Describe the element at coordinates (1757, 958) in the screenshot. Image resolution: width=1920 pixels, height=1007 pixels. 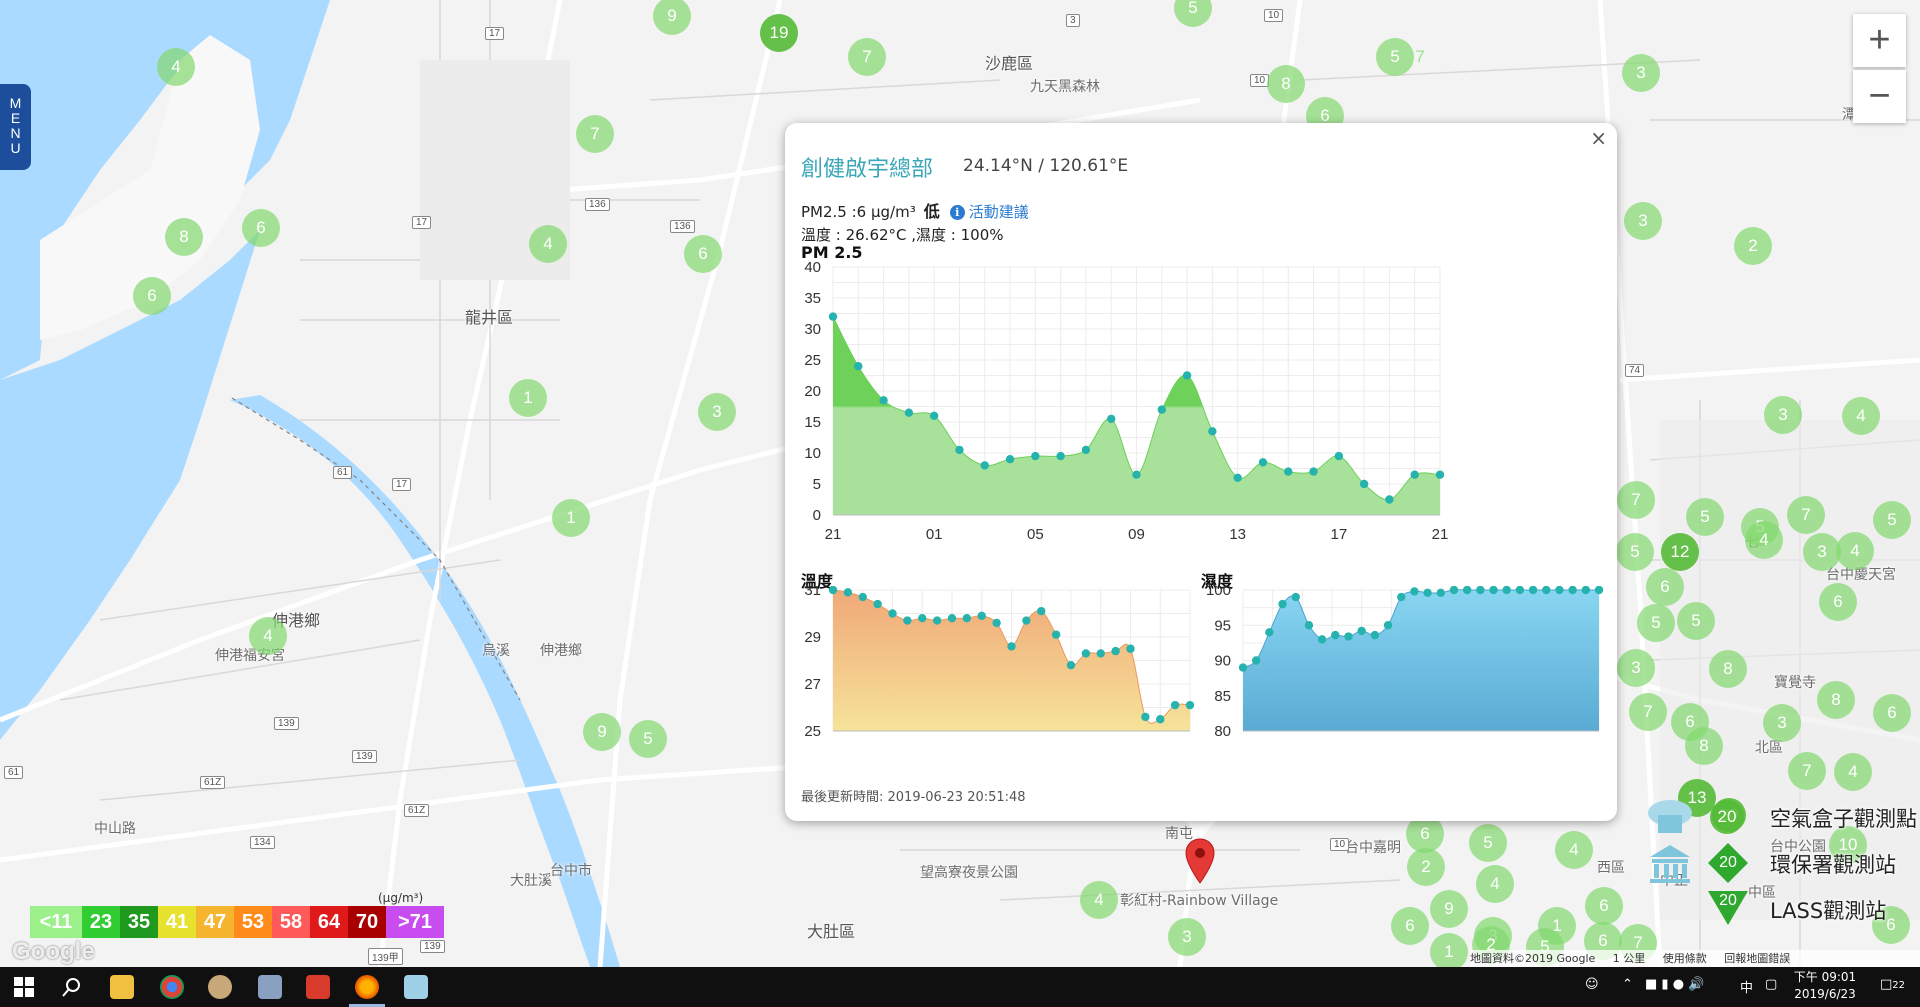
I see `report-link: 回報地圖錯誤` at that location.